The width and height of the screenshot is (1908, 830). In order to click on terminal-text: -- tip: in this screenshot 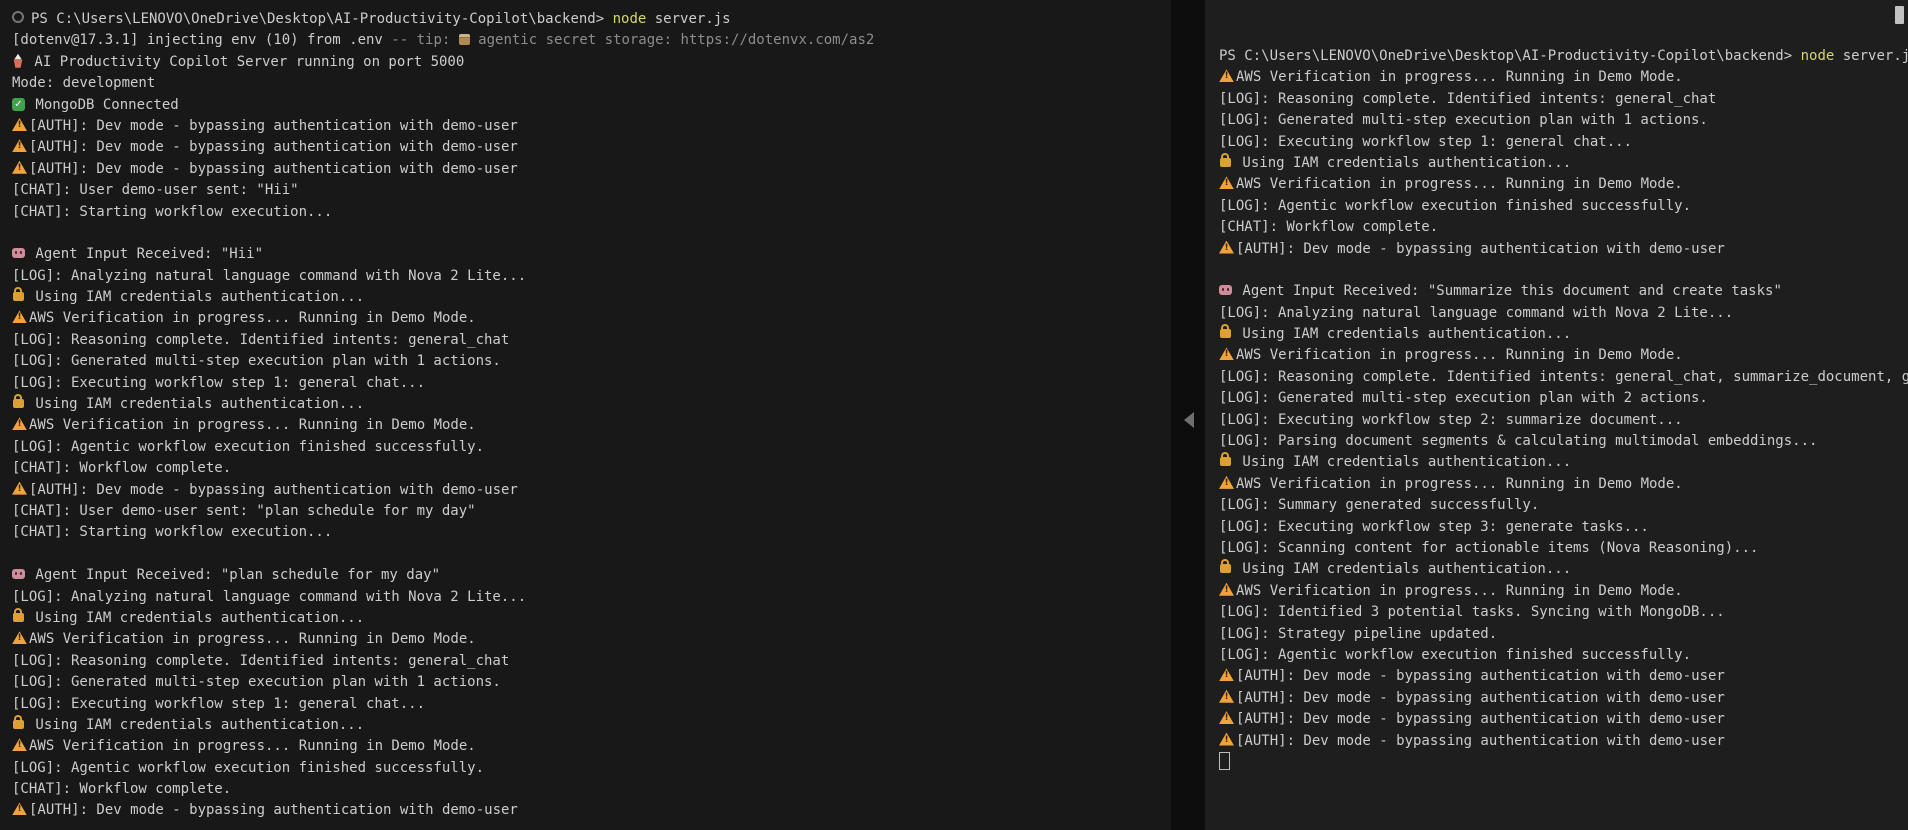, I will do `click(425, 40)`.